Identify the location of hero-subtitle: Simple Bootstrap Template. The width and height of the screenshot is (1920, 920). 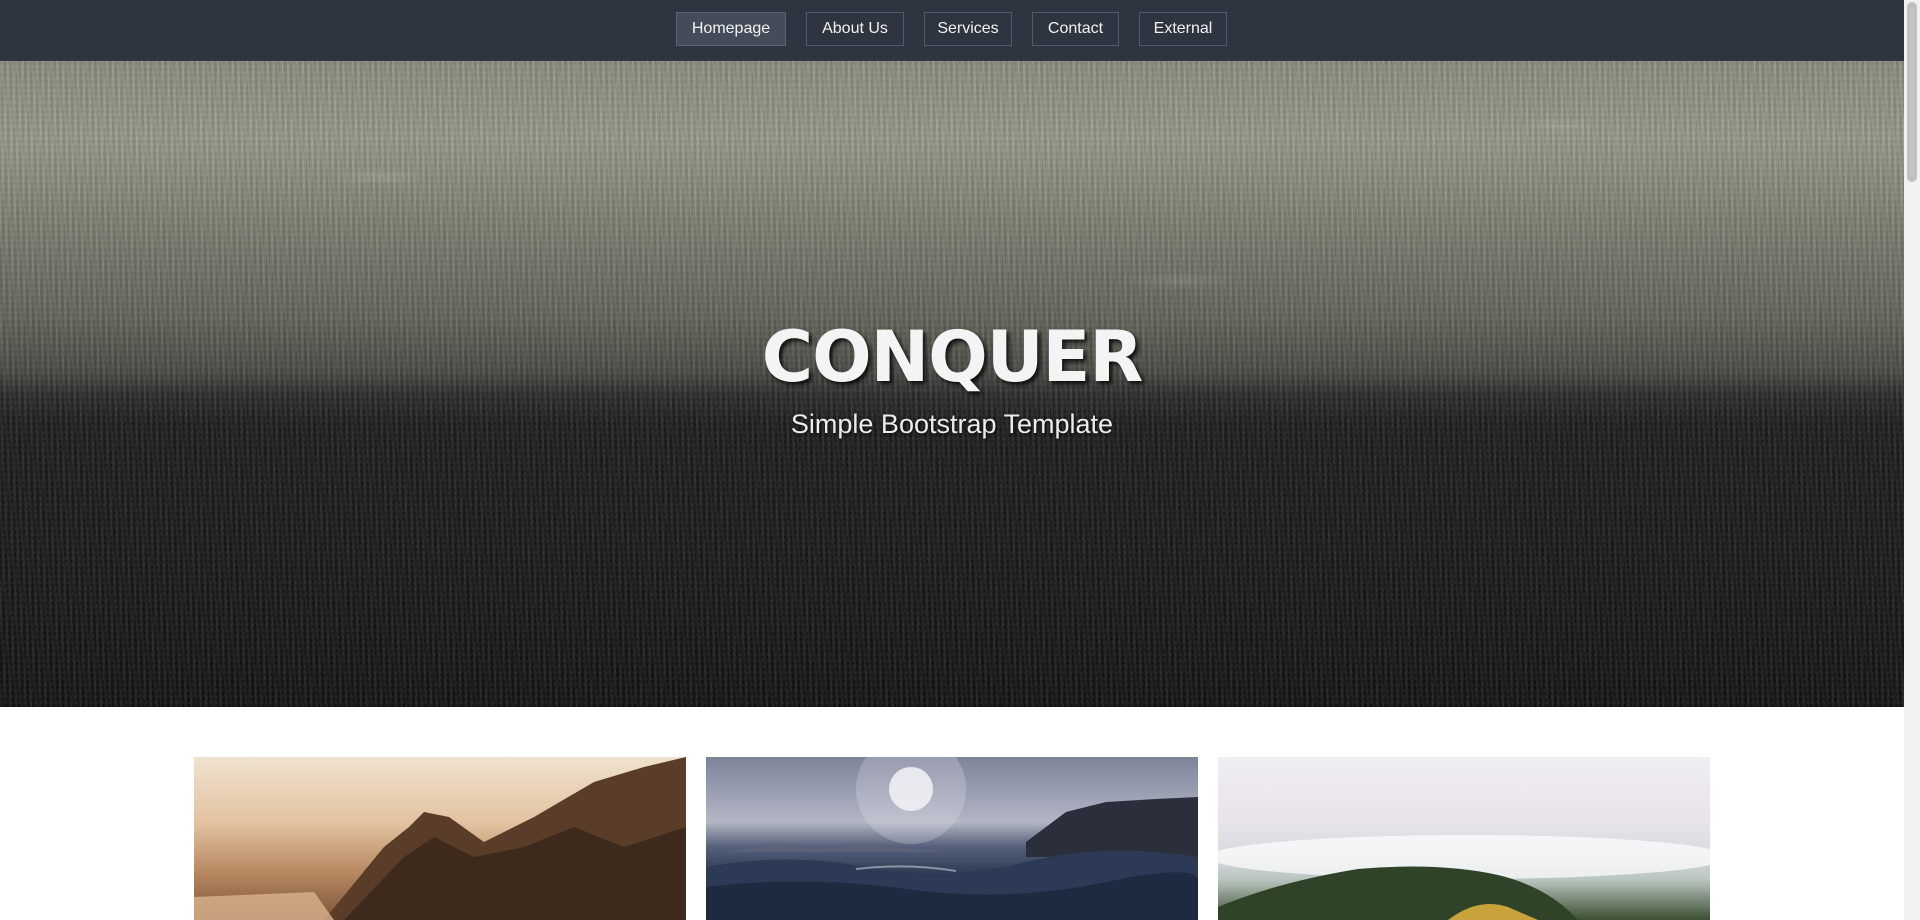
(952, 424).